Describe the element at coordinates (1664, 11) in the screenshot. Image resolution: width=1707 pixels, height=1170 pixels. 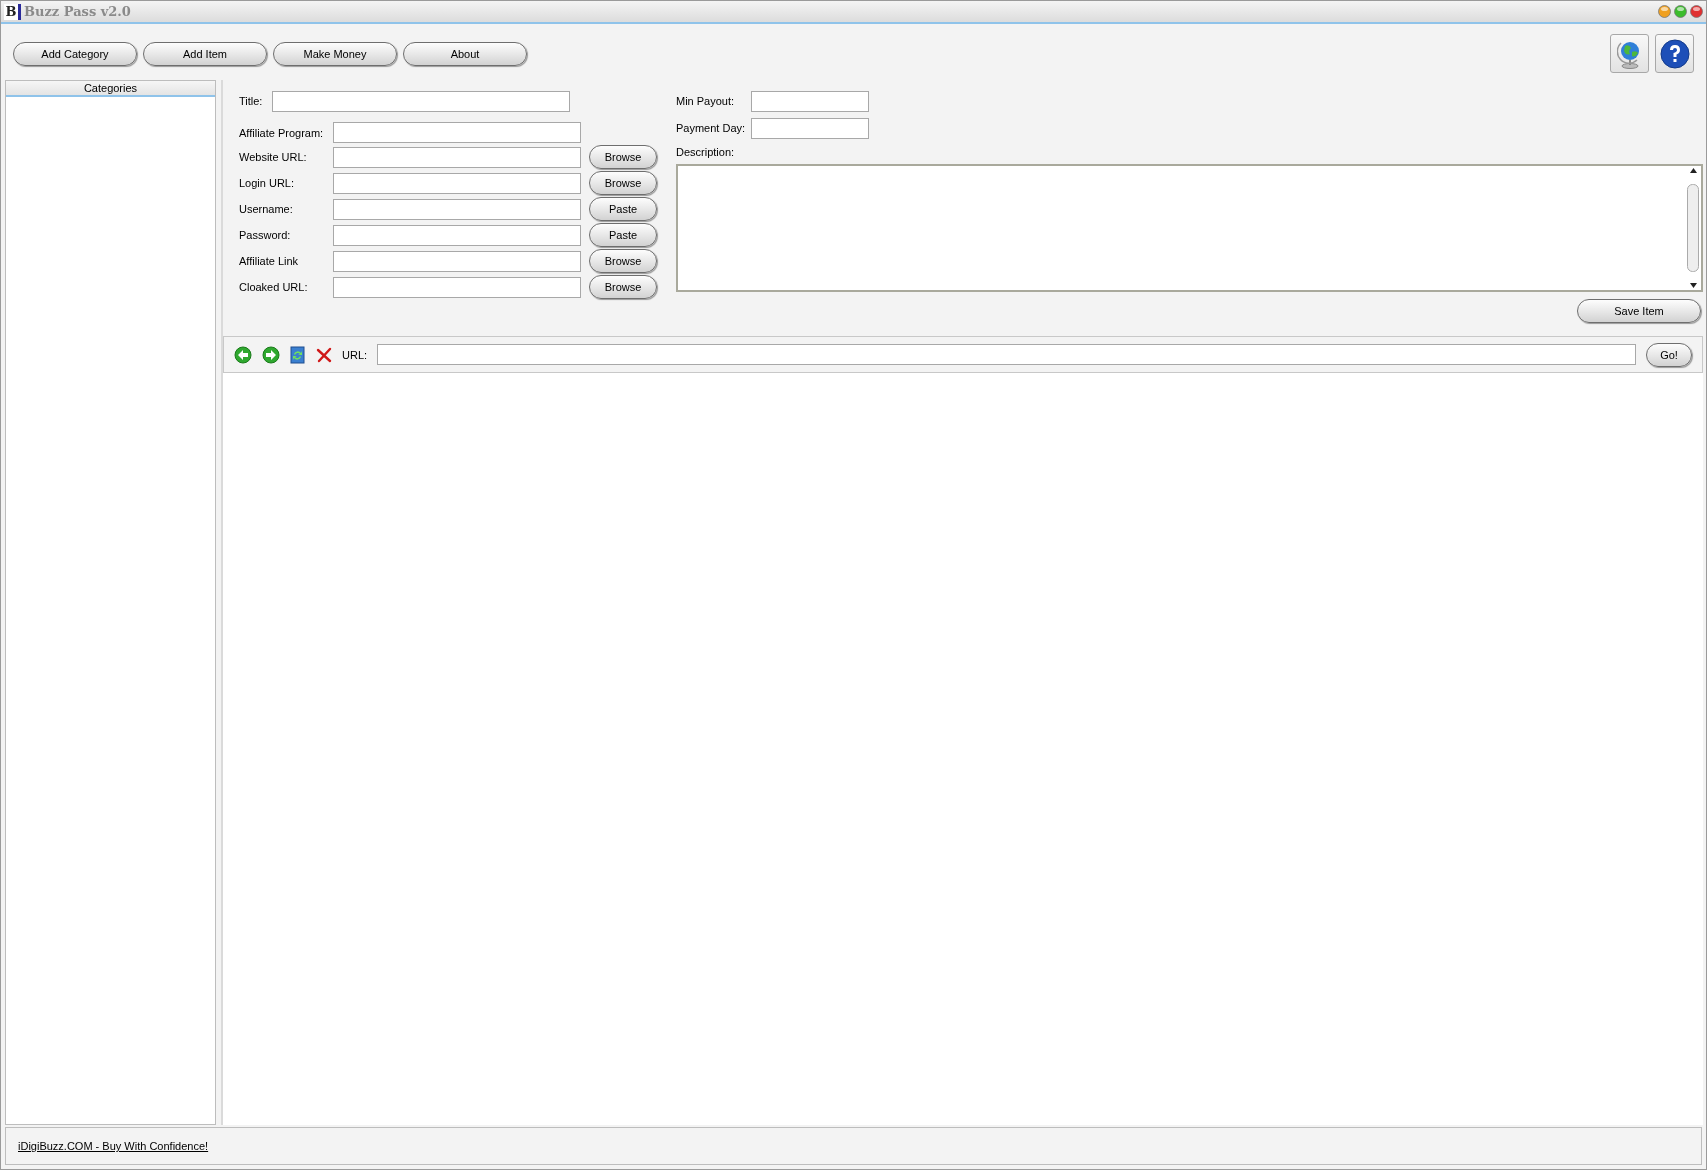
I see `minimize-button` at that location.